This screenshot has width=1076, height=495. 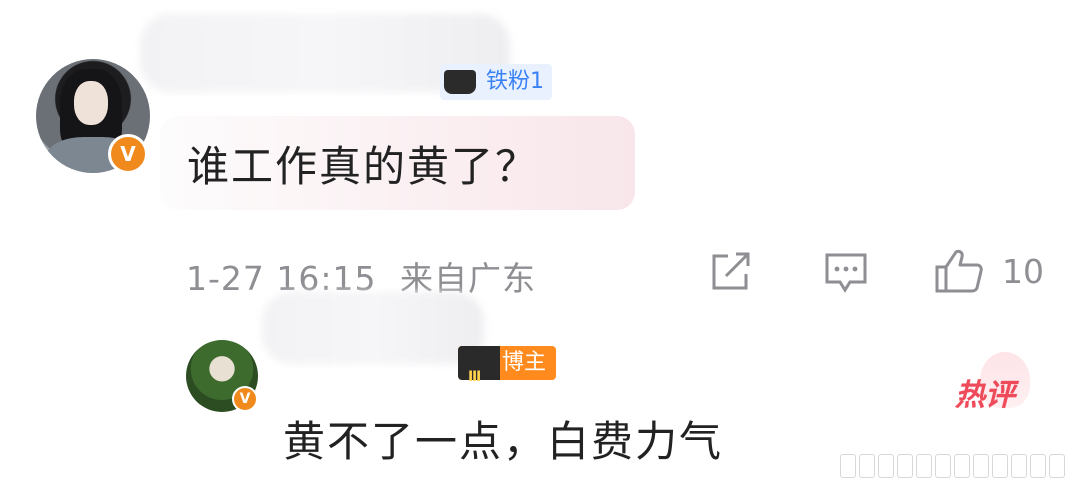 What do you see at coordinates (524, 362) in the screenshot?
I see `blogger-badge-label: 博主` at bounding box center [524, 362].